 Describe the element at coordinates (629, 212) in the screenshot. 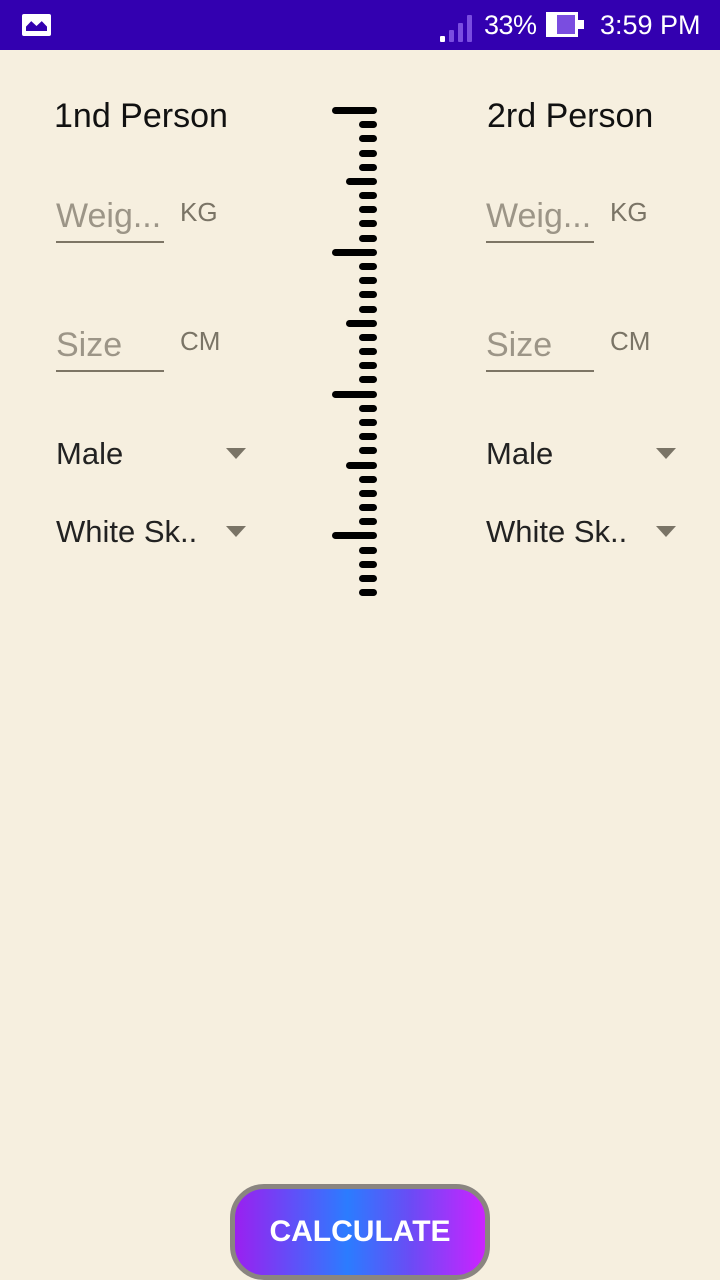

I see `person2-weight-unit: KG` at that location.